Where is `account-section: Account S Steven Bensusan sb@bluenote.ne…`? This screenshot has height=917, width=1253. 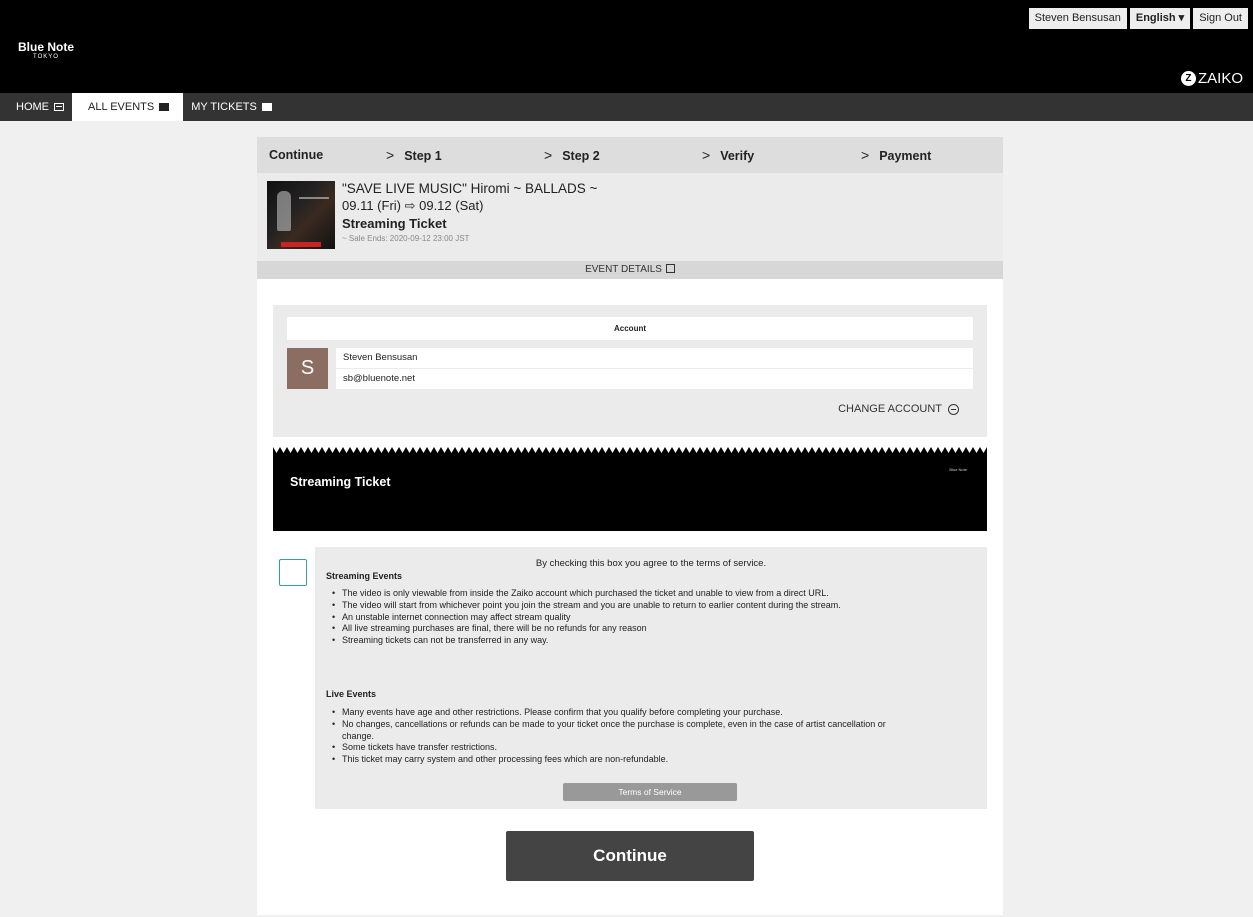 account-section: Account S Steven Bensusan sb@bluenote.ne… is located at coordinates (630, 371).